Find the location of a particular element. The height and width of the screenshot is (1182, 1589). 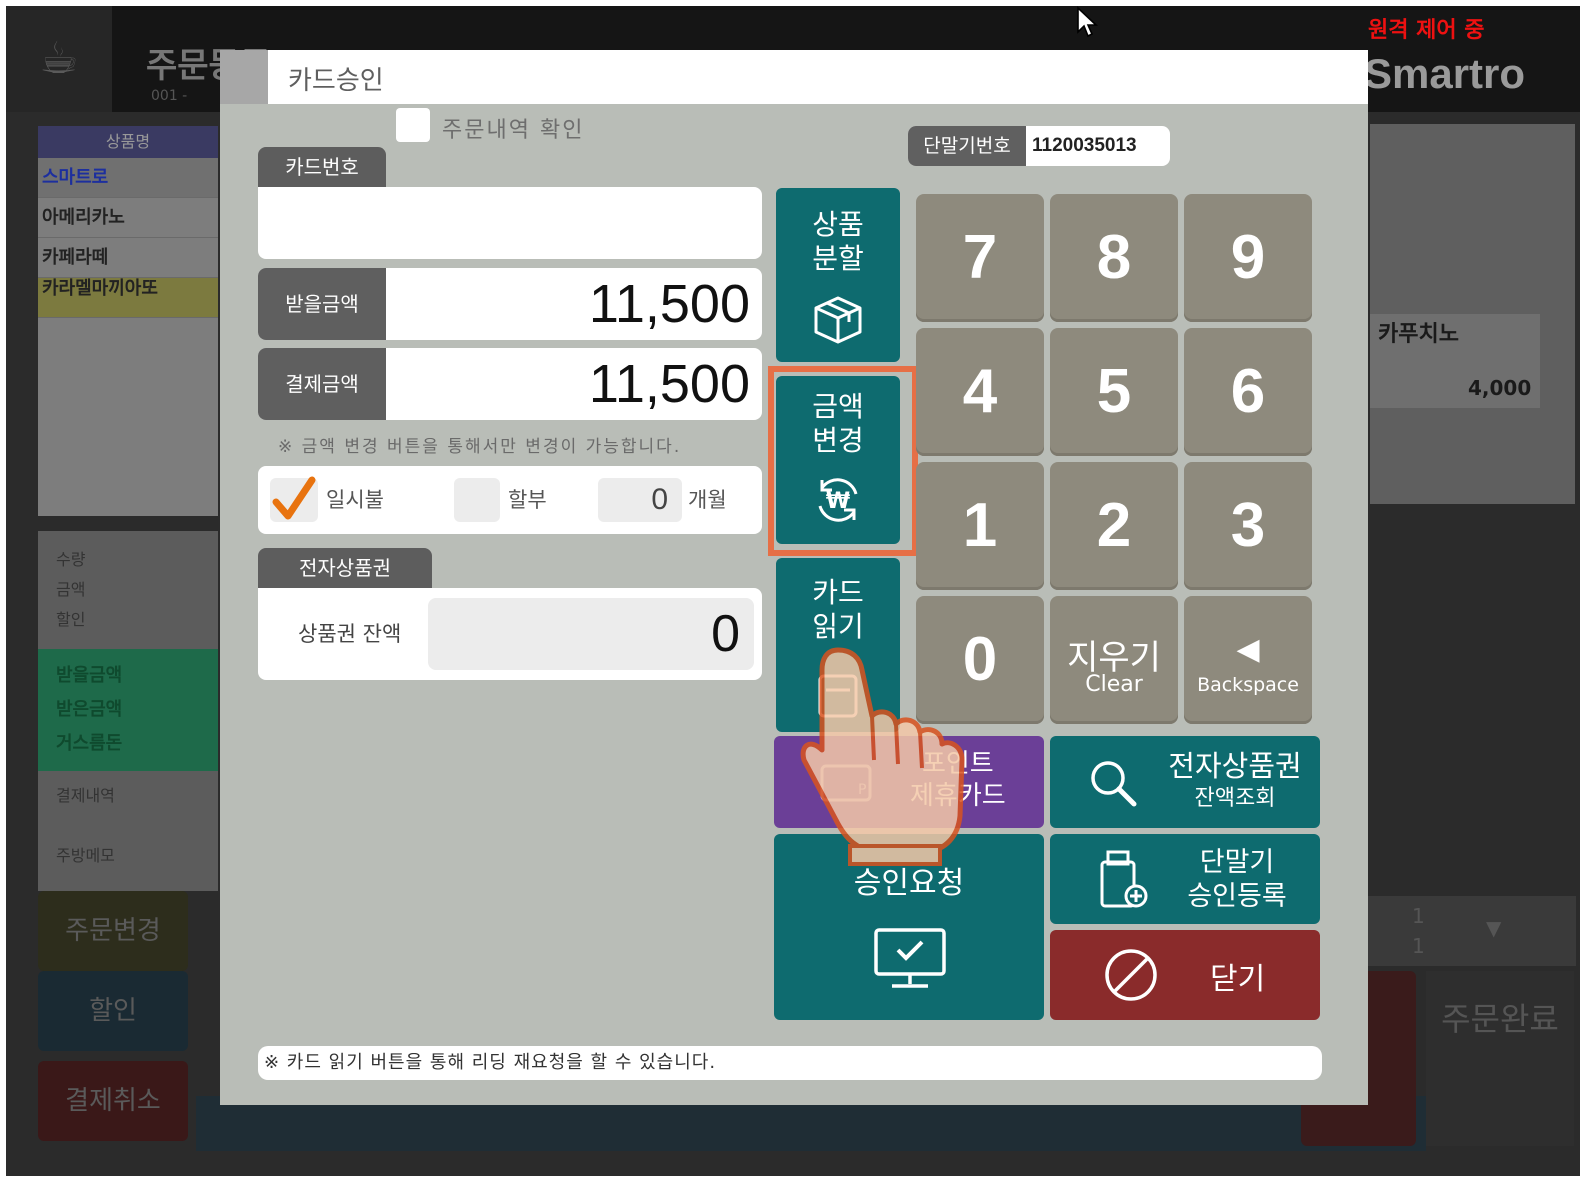

split-product-button: 상품 분할 is located at coordinates (838, 275).